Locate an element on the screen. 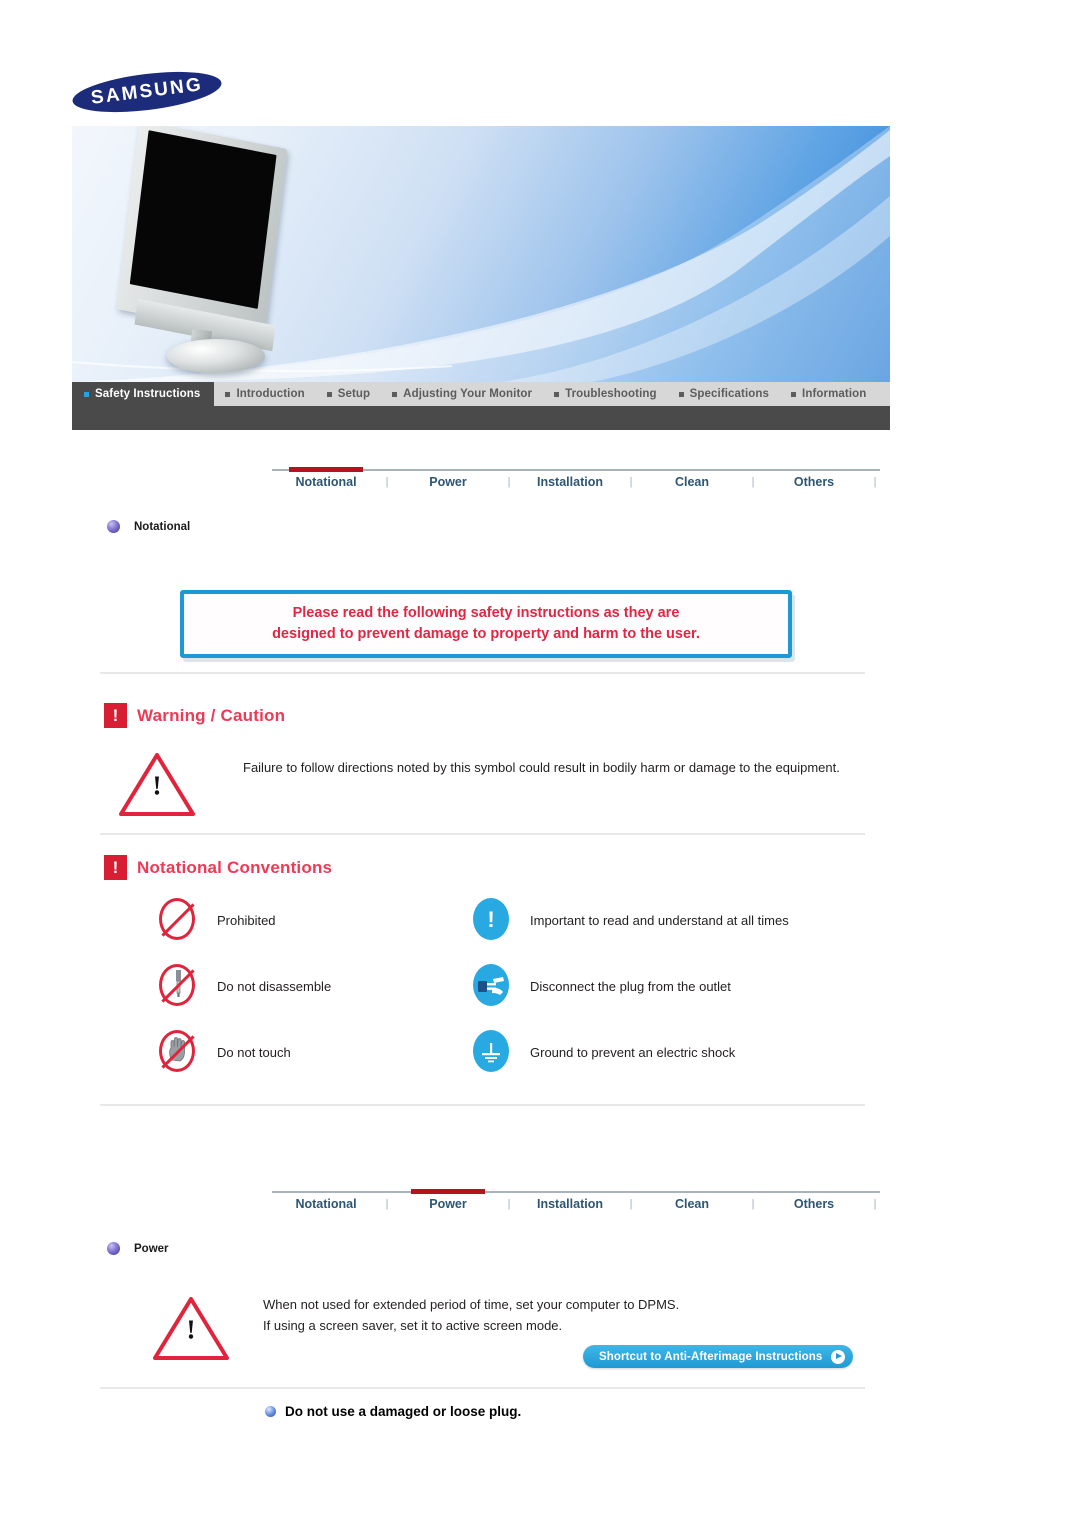 The width and height of the screenshot is (1080, 1528). nav-bottom-bar is located at coordinates (481, 418).